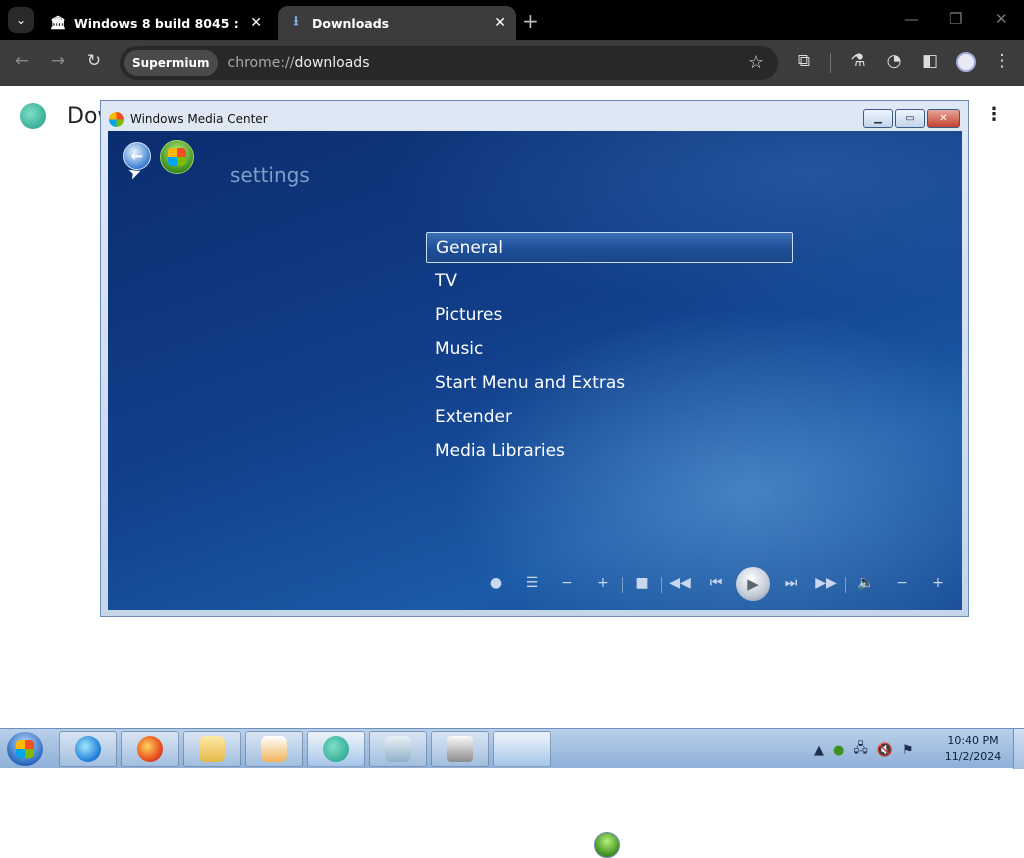 This screenshot has height=858, width=1024. I want to click on tray-expand-icon: ▲, so click(819, 750).